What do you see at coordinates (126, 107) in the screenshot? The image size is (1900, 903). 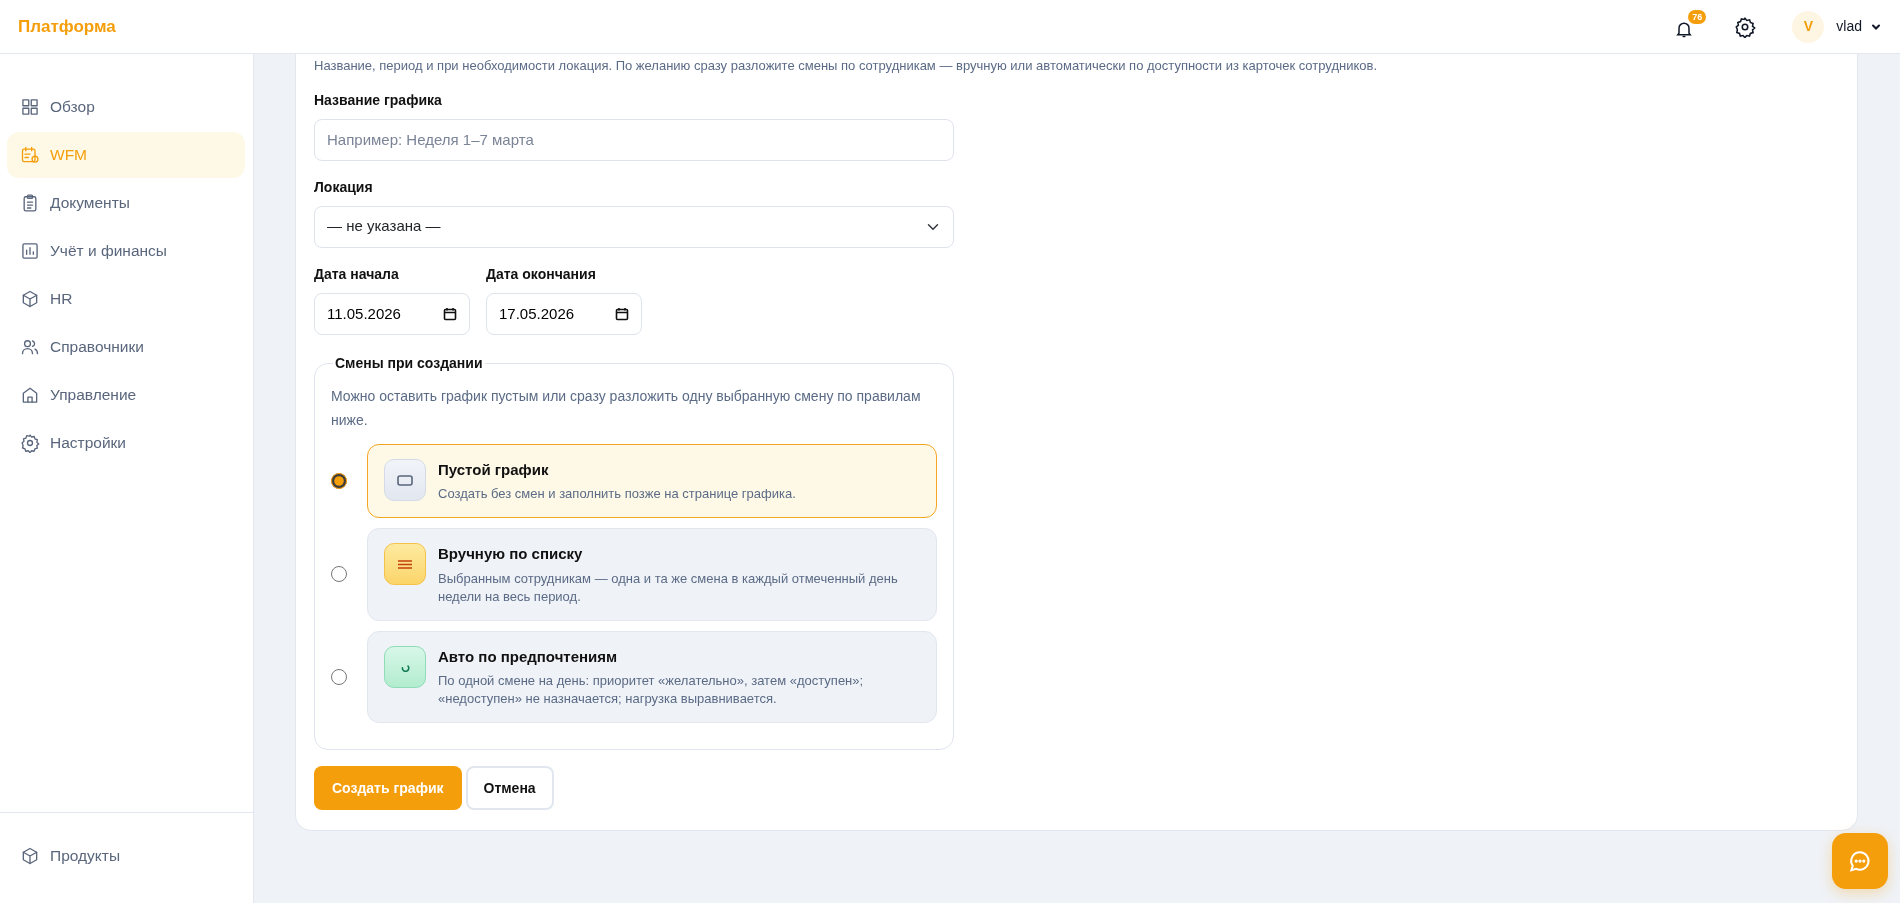 I see `sidebar-item: Обзор` at bounding box center [126, 107].